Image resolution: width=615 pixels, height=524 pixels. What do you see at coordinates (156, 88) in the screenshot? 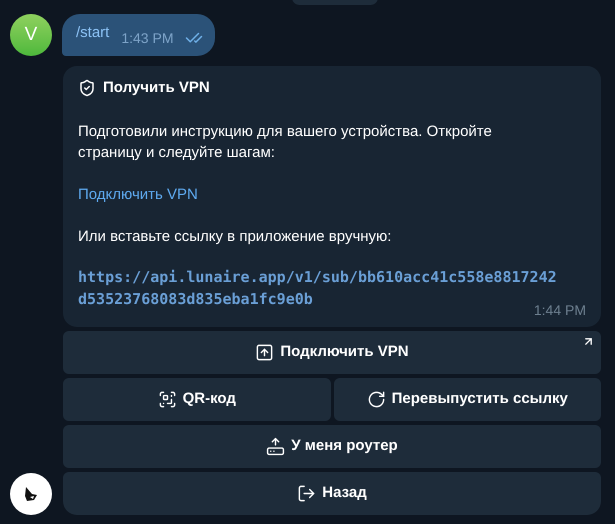
I see `message-title: Получить VPN` at bounding box center [156, 88].